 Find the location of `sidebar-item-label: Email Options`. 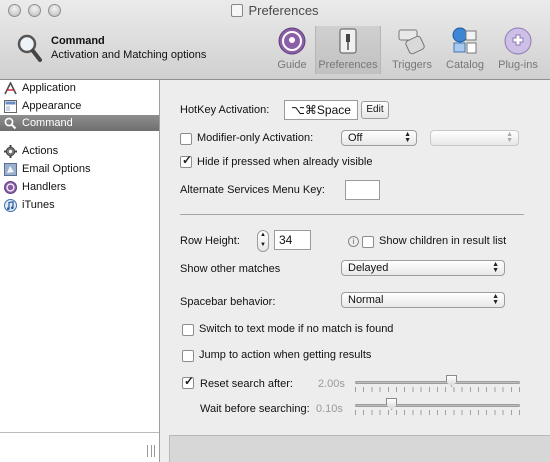

sidebar-item-label: Email Options is located at coordinates (56, 169).